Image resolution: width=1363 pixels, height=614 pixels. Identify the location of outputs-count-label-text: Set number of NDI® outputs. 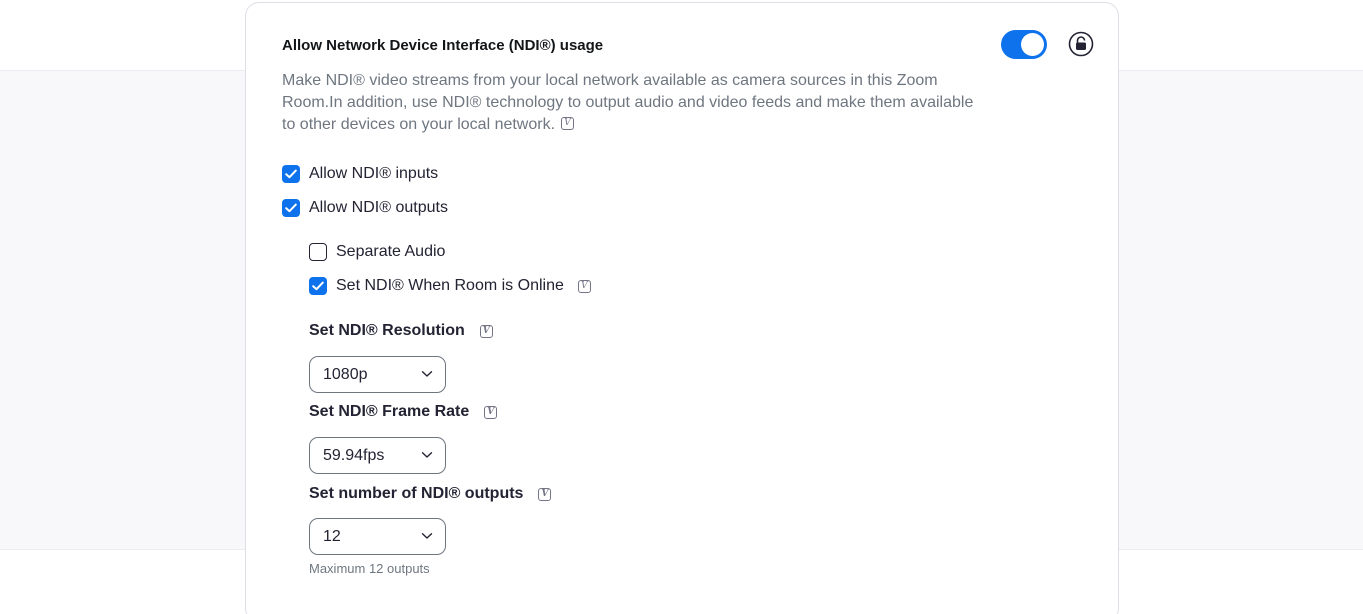
(416, 493).